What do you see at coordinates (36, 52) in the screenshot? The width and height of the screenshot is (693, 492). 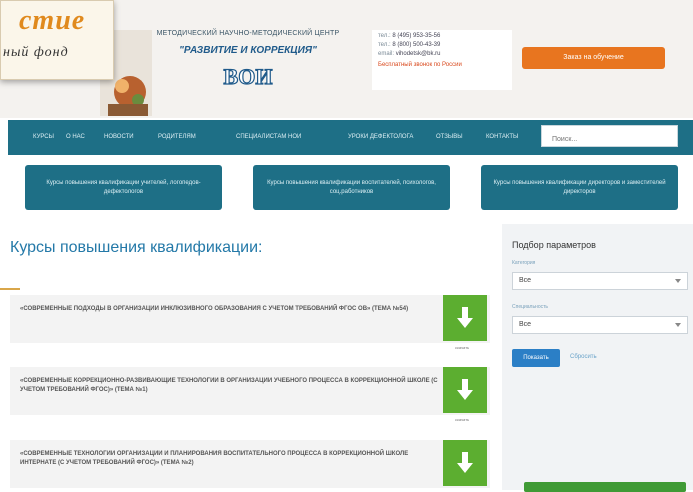 I see `partner-logo-subtitle: ный фонд` at bounding box center [36, 52].